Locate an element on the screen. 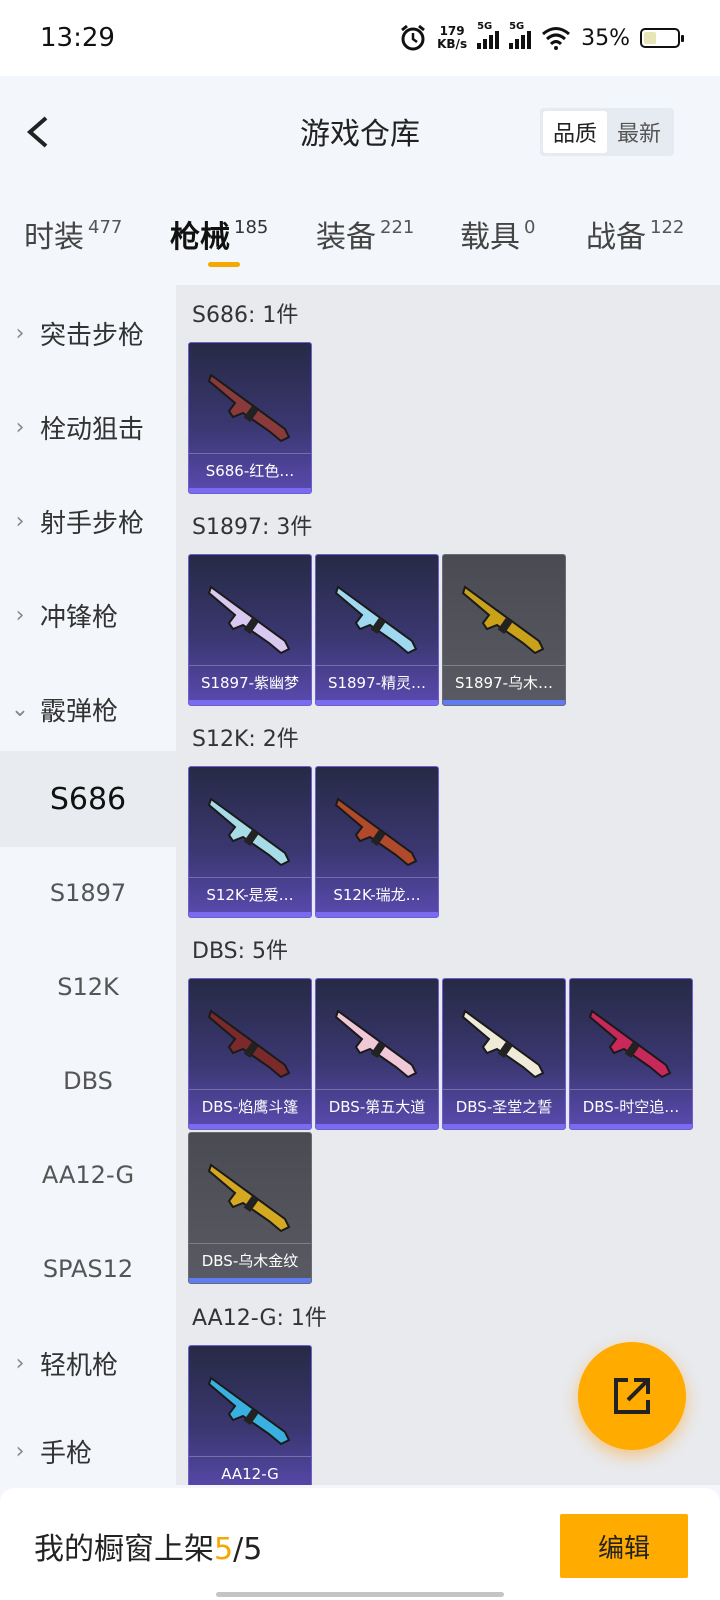 The width and height of the screenshot is (720, 1600). skin-card: DBS-焰鹰斗篷 is located at coordinates (250, 1054).